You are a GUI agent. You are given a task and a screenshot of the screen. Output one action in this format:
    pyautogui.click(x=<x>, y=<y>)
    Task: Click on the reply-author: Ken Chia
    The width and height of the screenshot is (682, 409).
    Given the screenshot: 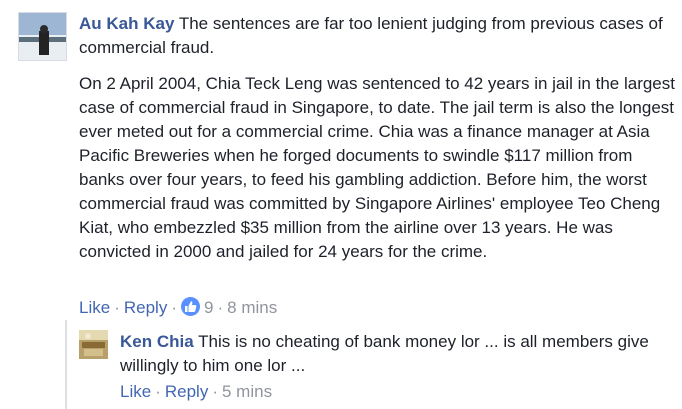 What is the action you would take?
    pyautogui.click(x=157, y=341)
    